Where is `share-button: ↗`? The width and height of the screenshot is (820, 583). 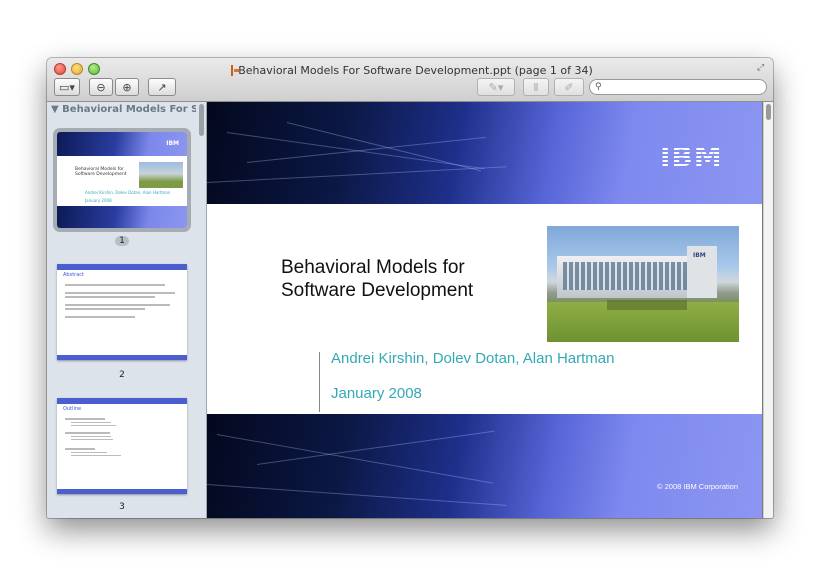 share-button: ↗ is located at coordinates (162, 87).